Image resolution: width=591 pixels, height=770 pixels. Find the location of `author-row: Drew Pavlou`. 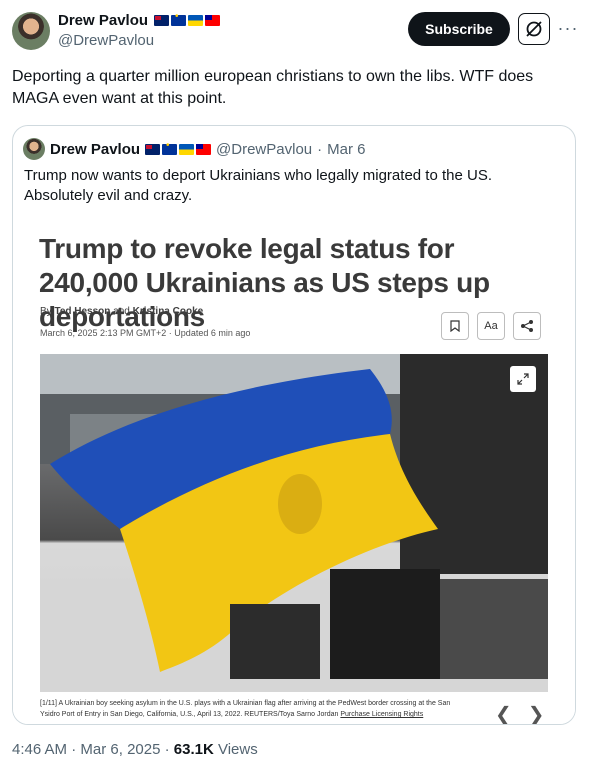

author-row: Drew Pavlou is located at coordinates (139, 20).